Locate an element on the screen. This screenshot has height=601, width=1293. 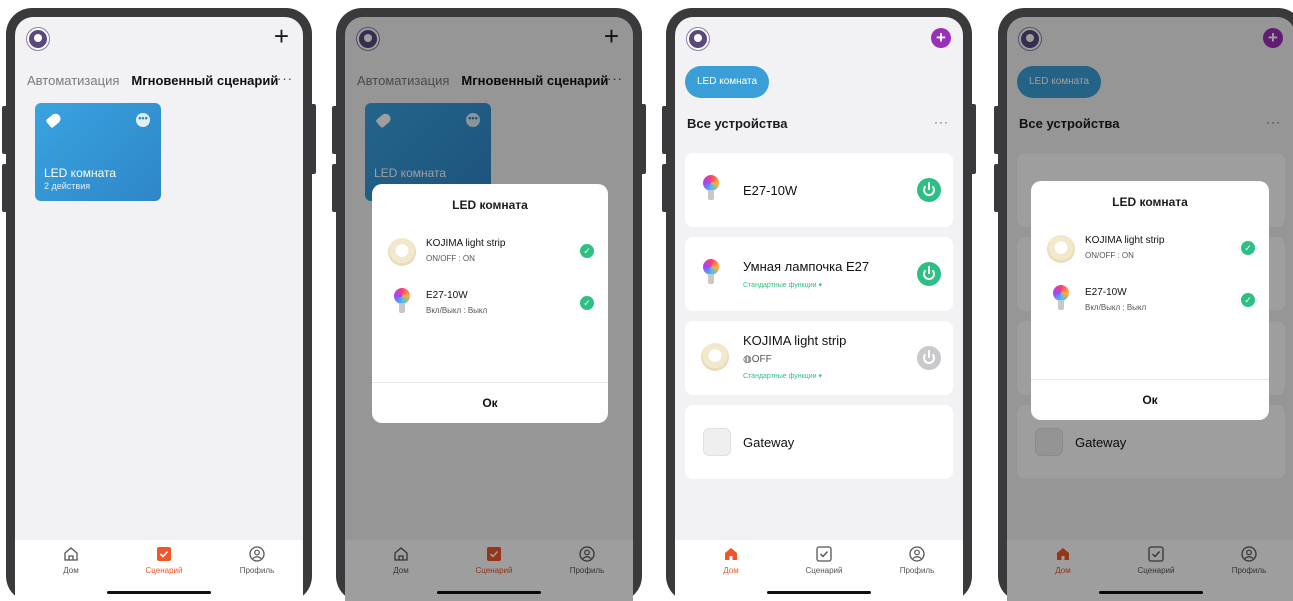
gateway-icon is located at coordinates (717, 442).